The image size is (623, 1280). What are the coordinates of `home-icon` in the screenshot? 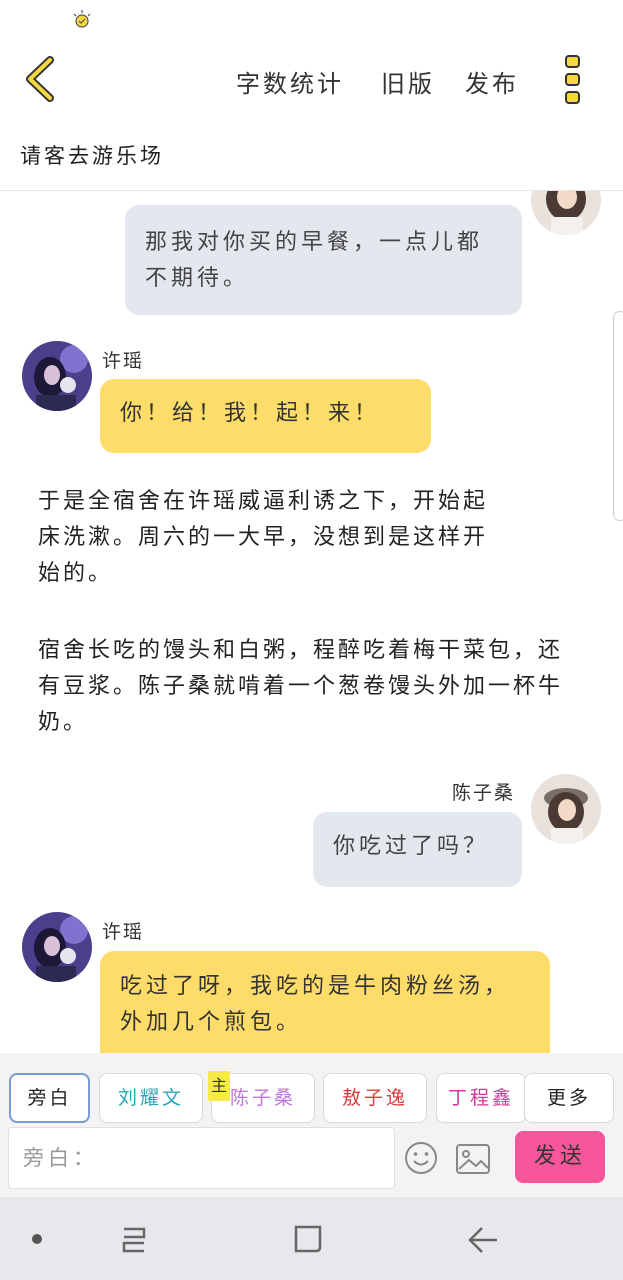 It's located at (308, 1239).